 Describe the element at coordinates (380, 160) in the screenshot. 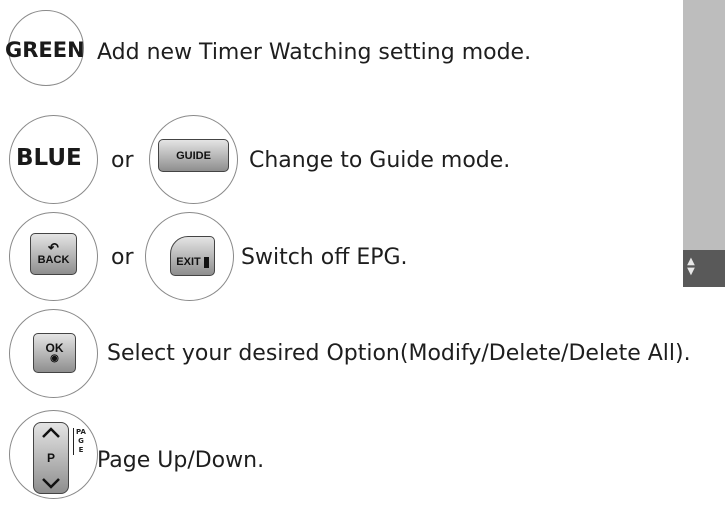

I see `guide-description: Change to Guide mode.` at that location.